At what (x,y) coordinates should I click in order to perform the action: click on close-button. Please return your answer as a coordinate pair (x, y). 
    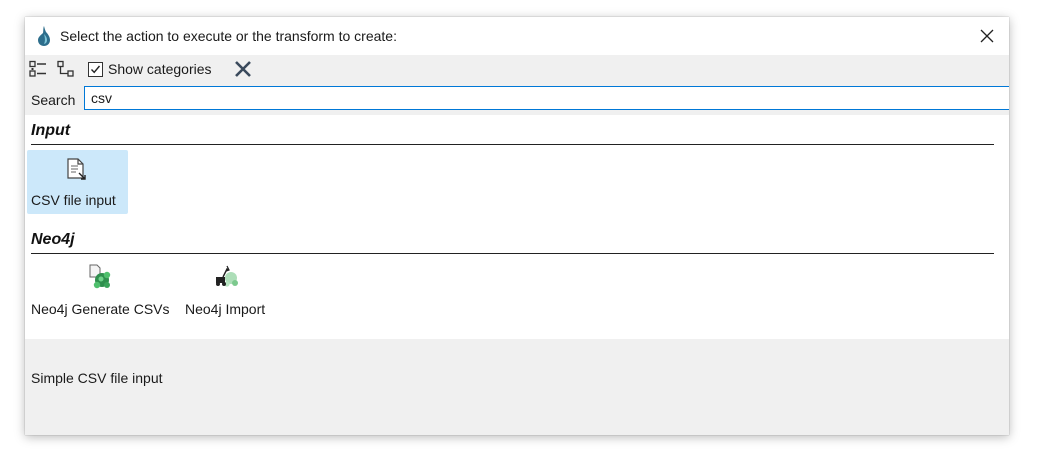
    Looking at the image, I should click on (987, 36).